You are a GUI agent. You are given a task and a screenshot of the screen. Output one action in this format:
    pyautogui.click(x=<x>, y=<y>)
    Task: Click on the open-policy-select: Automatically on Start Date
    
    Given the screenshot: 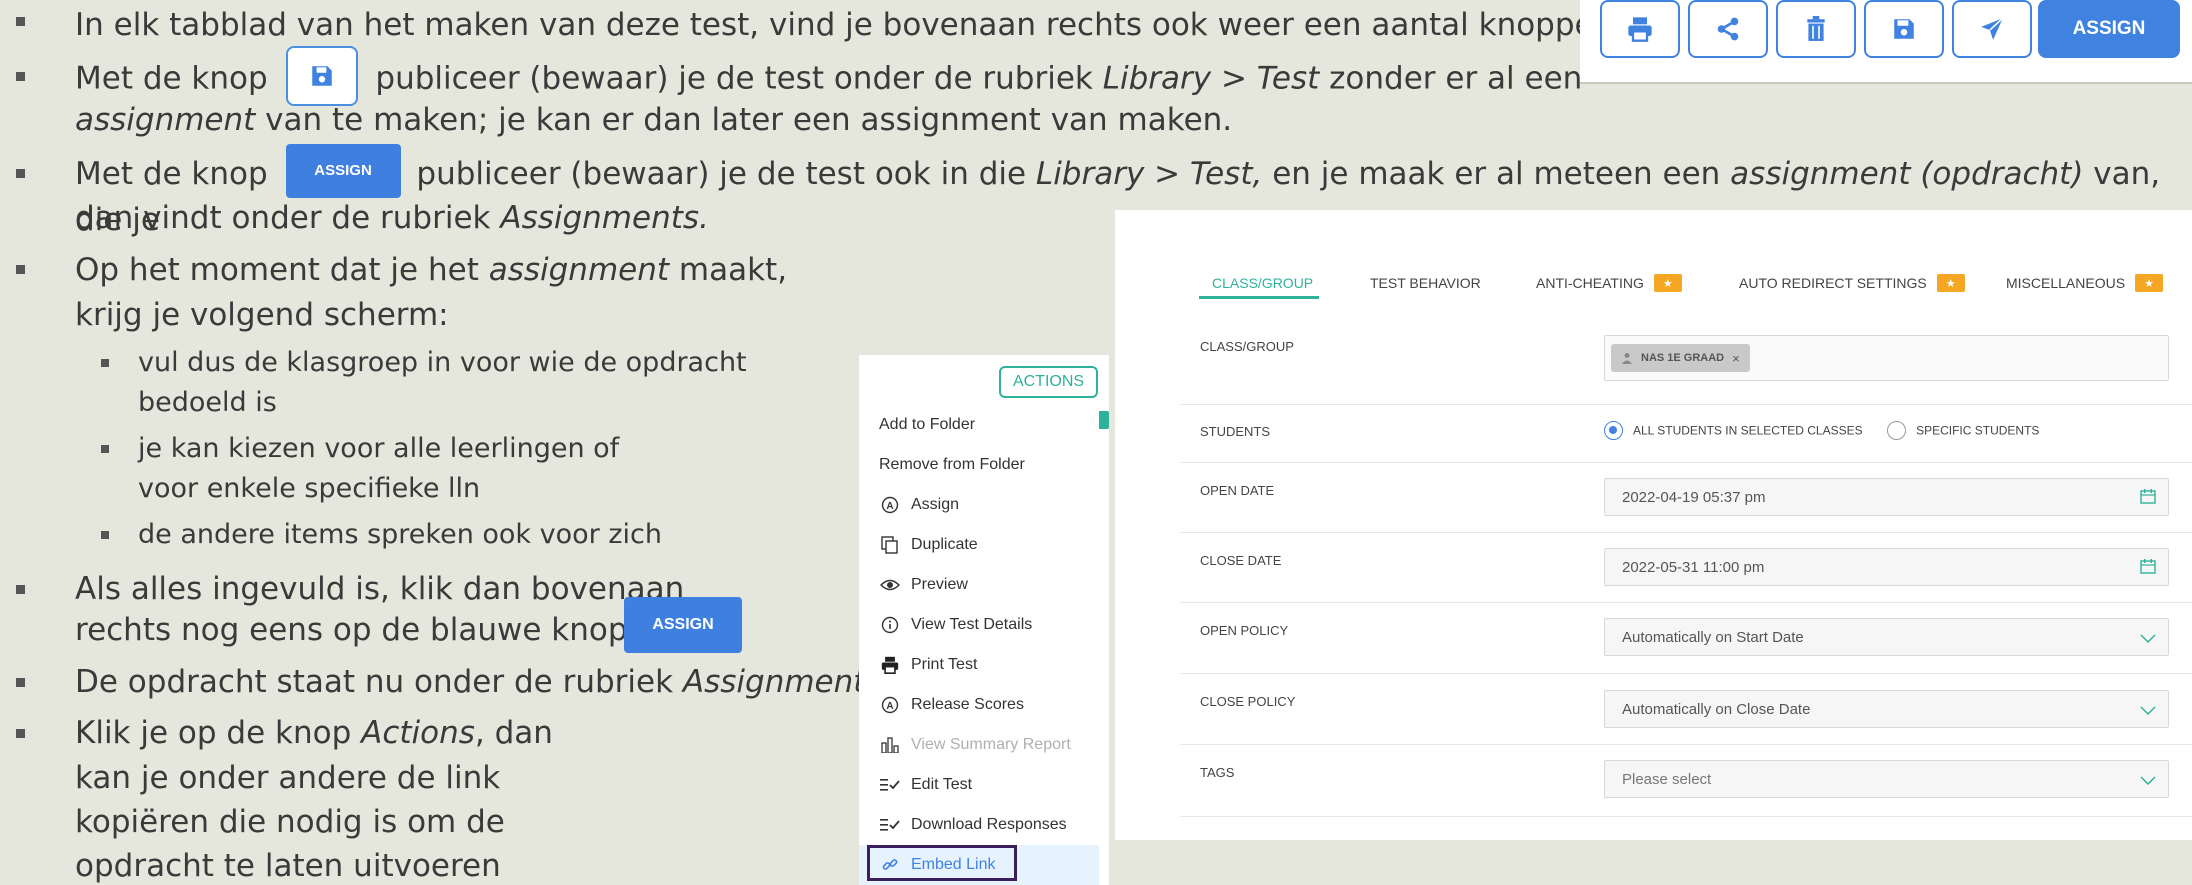 What is the action you would take?
    pyautogui.click(x=1886, y=637)
    